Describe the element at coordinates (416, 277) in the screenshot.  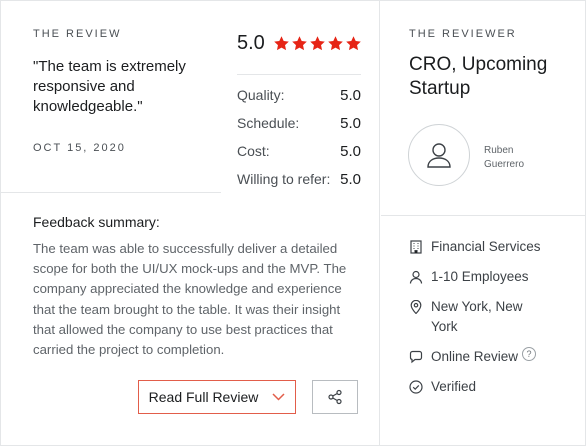
I see `person-icon` at that location.